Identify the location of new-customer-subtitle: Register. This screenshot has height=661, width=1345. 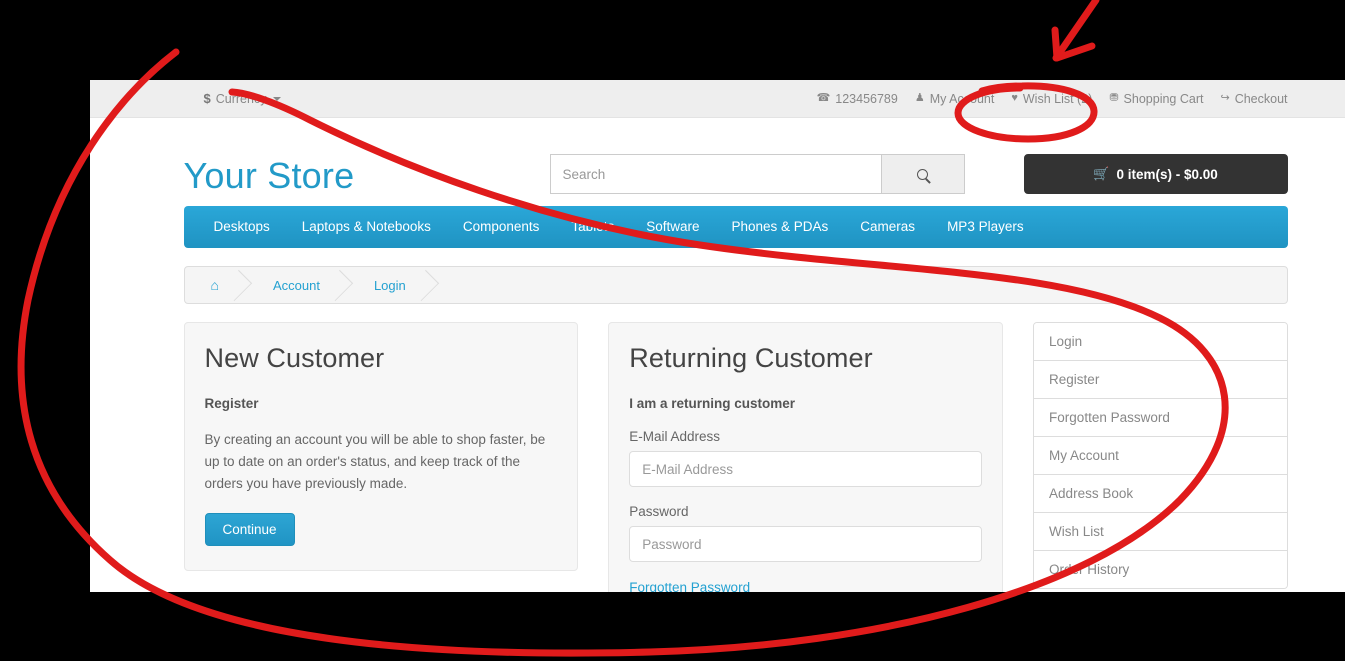
(231, 403).